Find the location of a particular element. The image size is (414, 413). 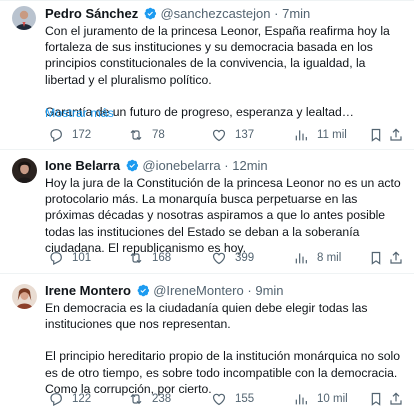

timestamp: 9min is located at coordinates (269, 290).